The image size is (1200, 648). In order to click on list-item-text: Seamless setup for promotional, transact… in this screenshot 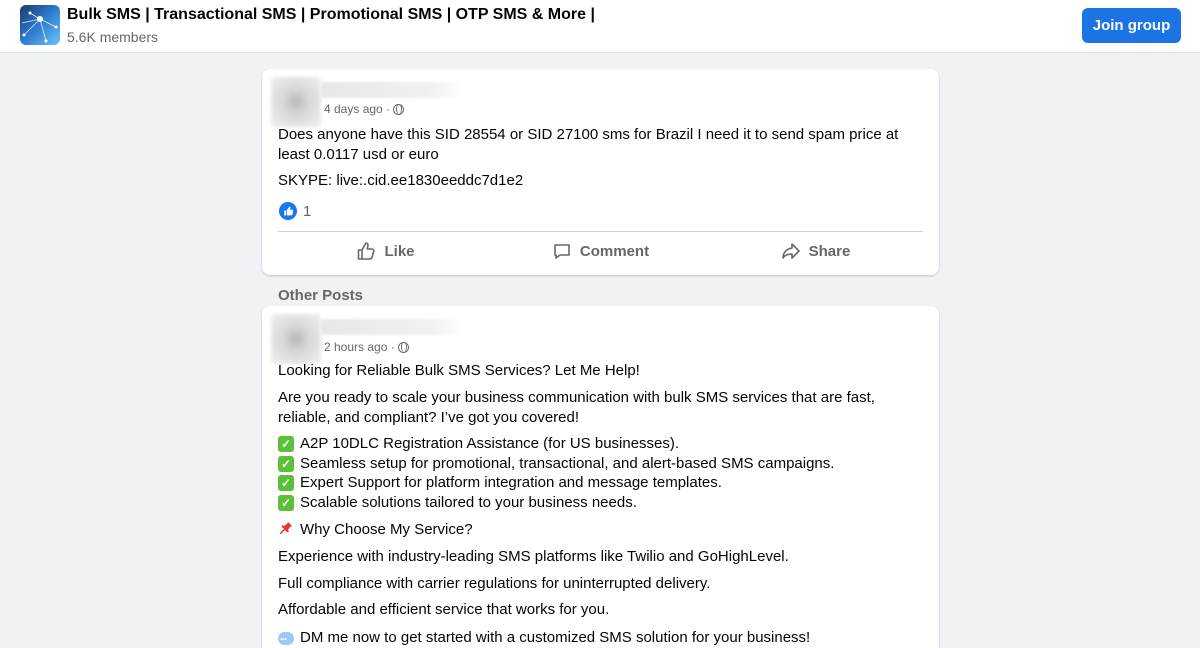, I will do `click(567, 463)`.